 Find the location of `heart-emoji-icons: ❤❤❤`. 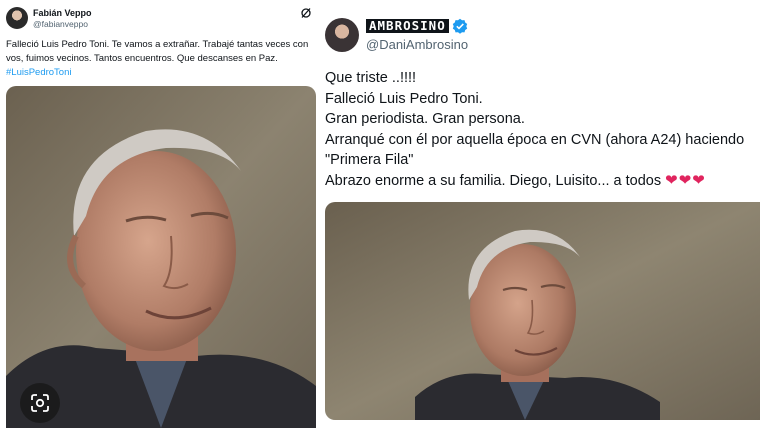

heart-emoji-icons: ❤❤❤ is located at coordinates (685, 180).